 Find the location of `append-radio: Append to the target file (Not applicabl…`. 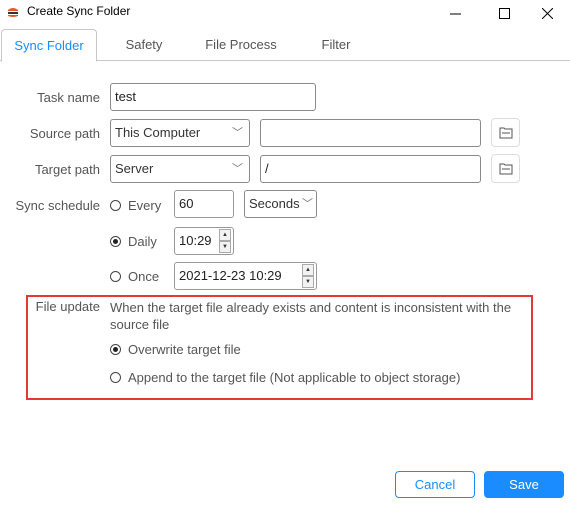

append-radio: Append to the target file (Not applicabl… is located at coordinates (285, 377).